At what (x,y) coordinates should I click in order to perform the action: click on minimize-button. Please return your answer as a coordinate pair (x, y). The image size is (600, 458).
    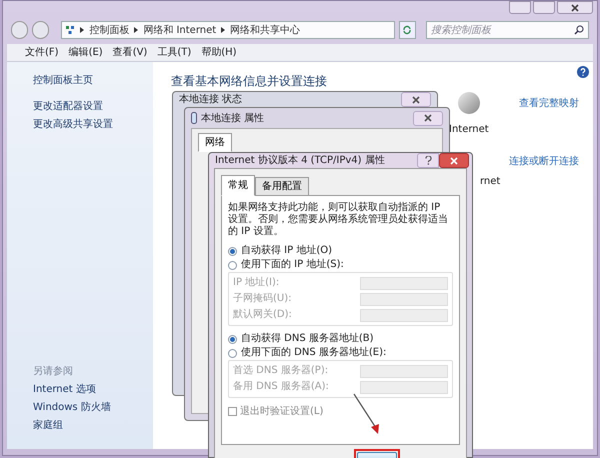
    Looking at the image, I should click on (520, 7).